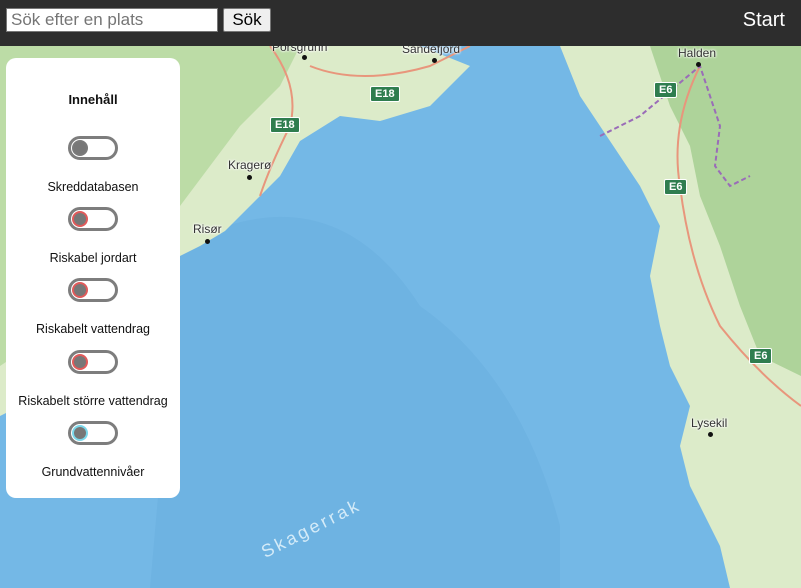 The height and width of the screenshot is (588, 801). What do you see at coordinates (764, 20) in the screenshot?
I see `start-link: Start` at bounding box center [764, 20].